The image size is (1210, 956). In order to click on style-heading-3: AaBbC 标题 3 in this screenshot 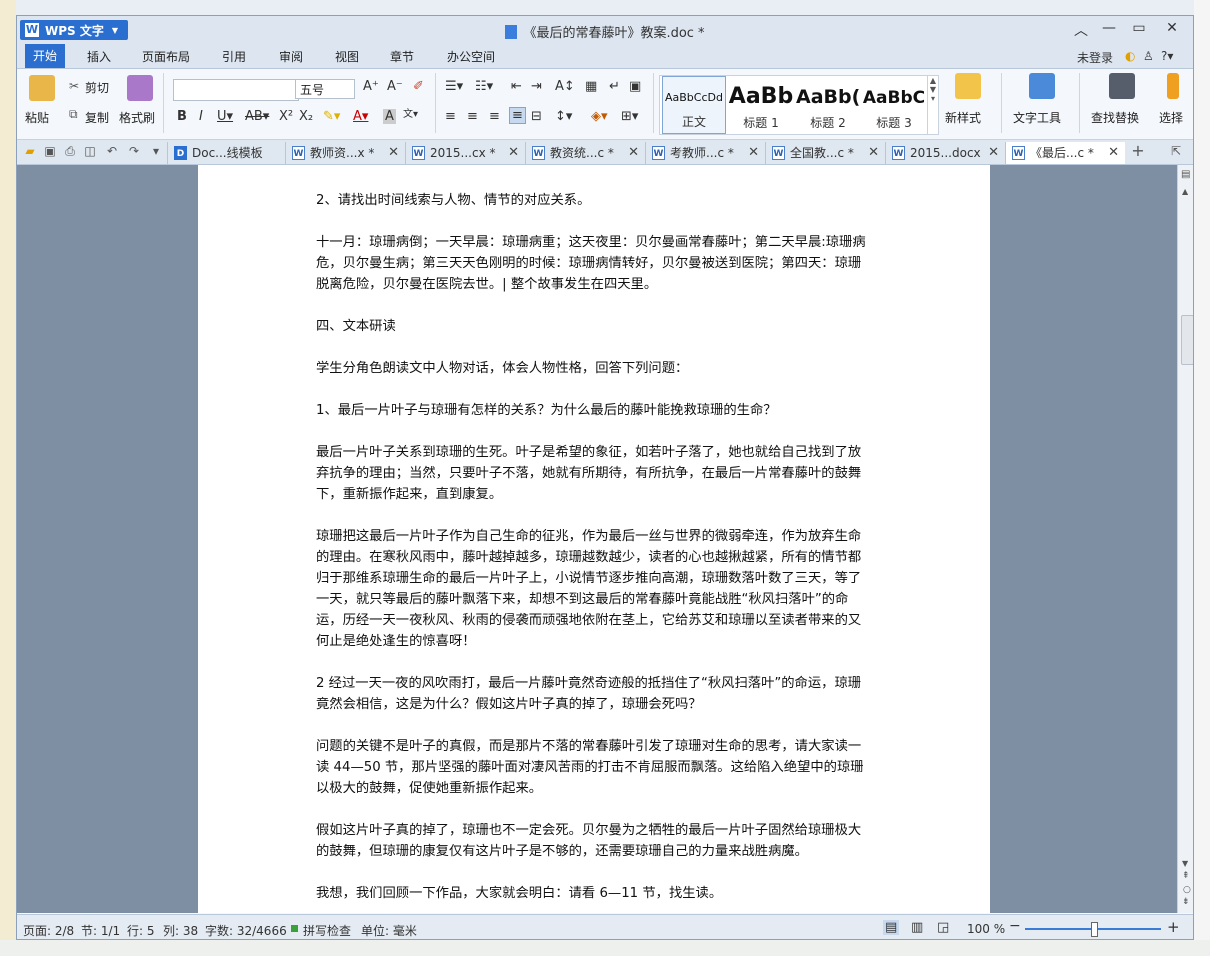, I will do `click(894, 105)`.